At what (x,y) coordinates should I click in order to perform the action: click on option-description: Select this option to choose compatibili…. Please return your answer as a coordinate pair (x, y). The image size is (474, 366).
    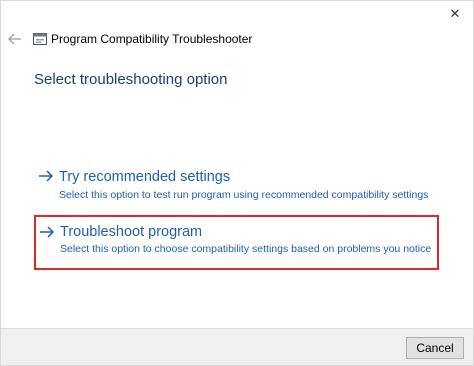
    Looking at the image, I should click on (246, 249).